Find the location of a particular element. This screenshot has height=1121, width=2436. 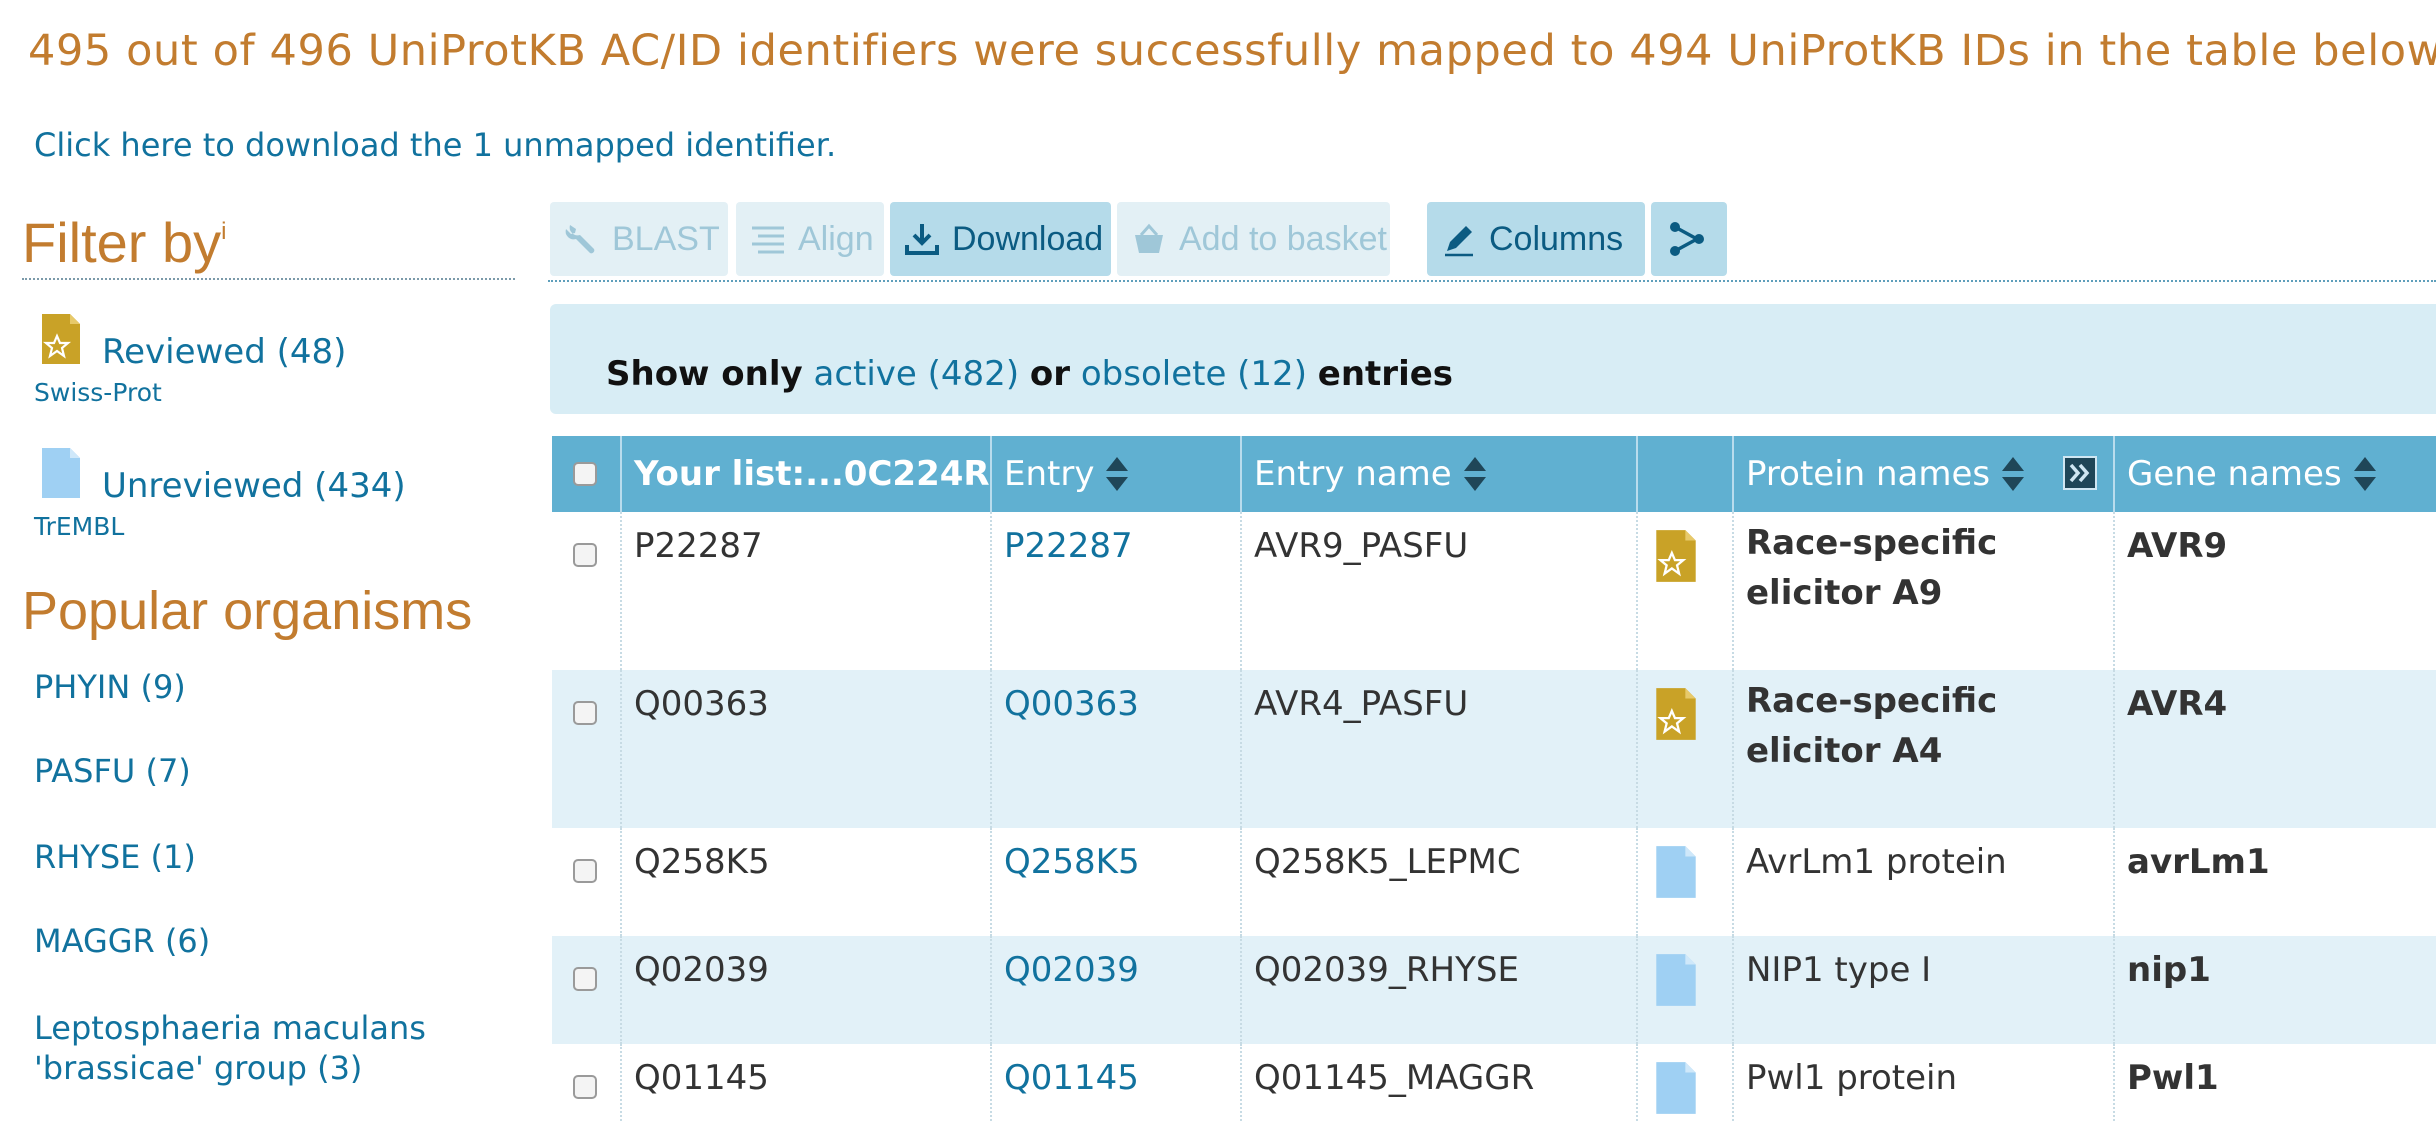

organism-item: PASFU (7) is located at coordinates (112, 771).